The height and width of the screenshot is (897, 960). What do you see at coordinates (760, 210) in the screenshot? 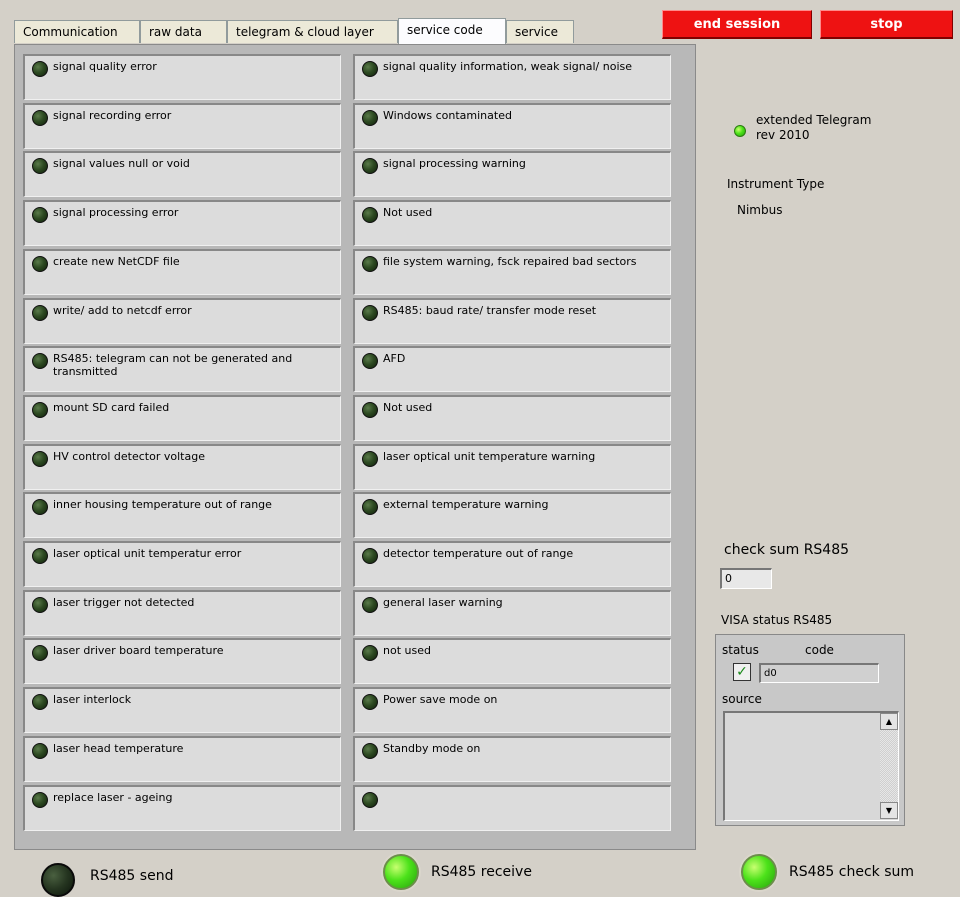
I see `instrument-type-value: Nimbus` at bounding box center [760, 210].